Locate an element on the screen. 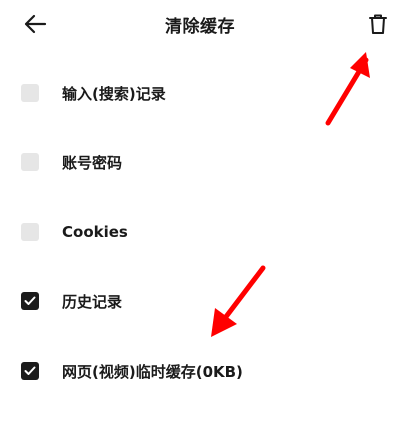  option-row-cookies: Cookies is located at coordinates (200, 232).